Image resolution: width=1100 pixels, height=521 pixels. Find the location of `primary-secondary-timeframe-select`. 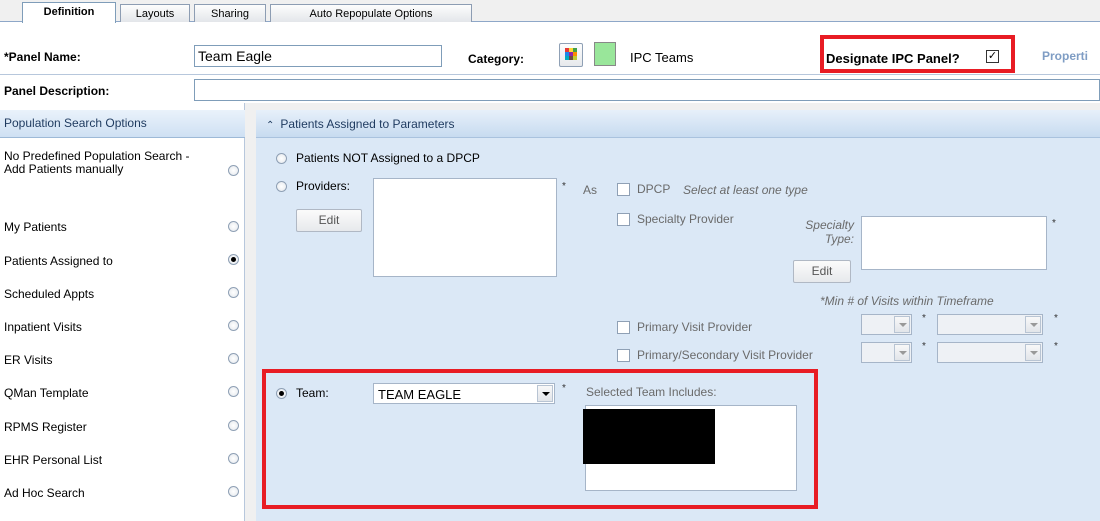

primary-secondary-timeframe-select is located at coordinates (990, 352).